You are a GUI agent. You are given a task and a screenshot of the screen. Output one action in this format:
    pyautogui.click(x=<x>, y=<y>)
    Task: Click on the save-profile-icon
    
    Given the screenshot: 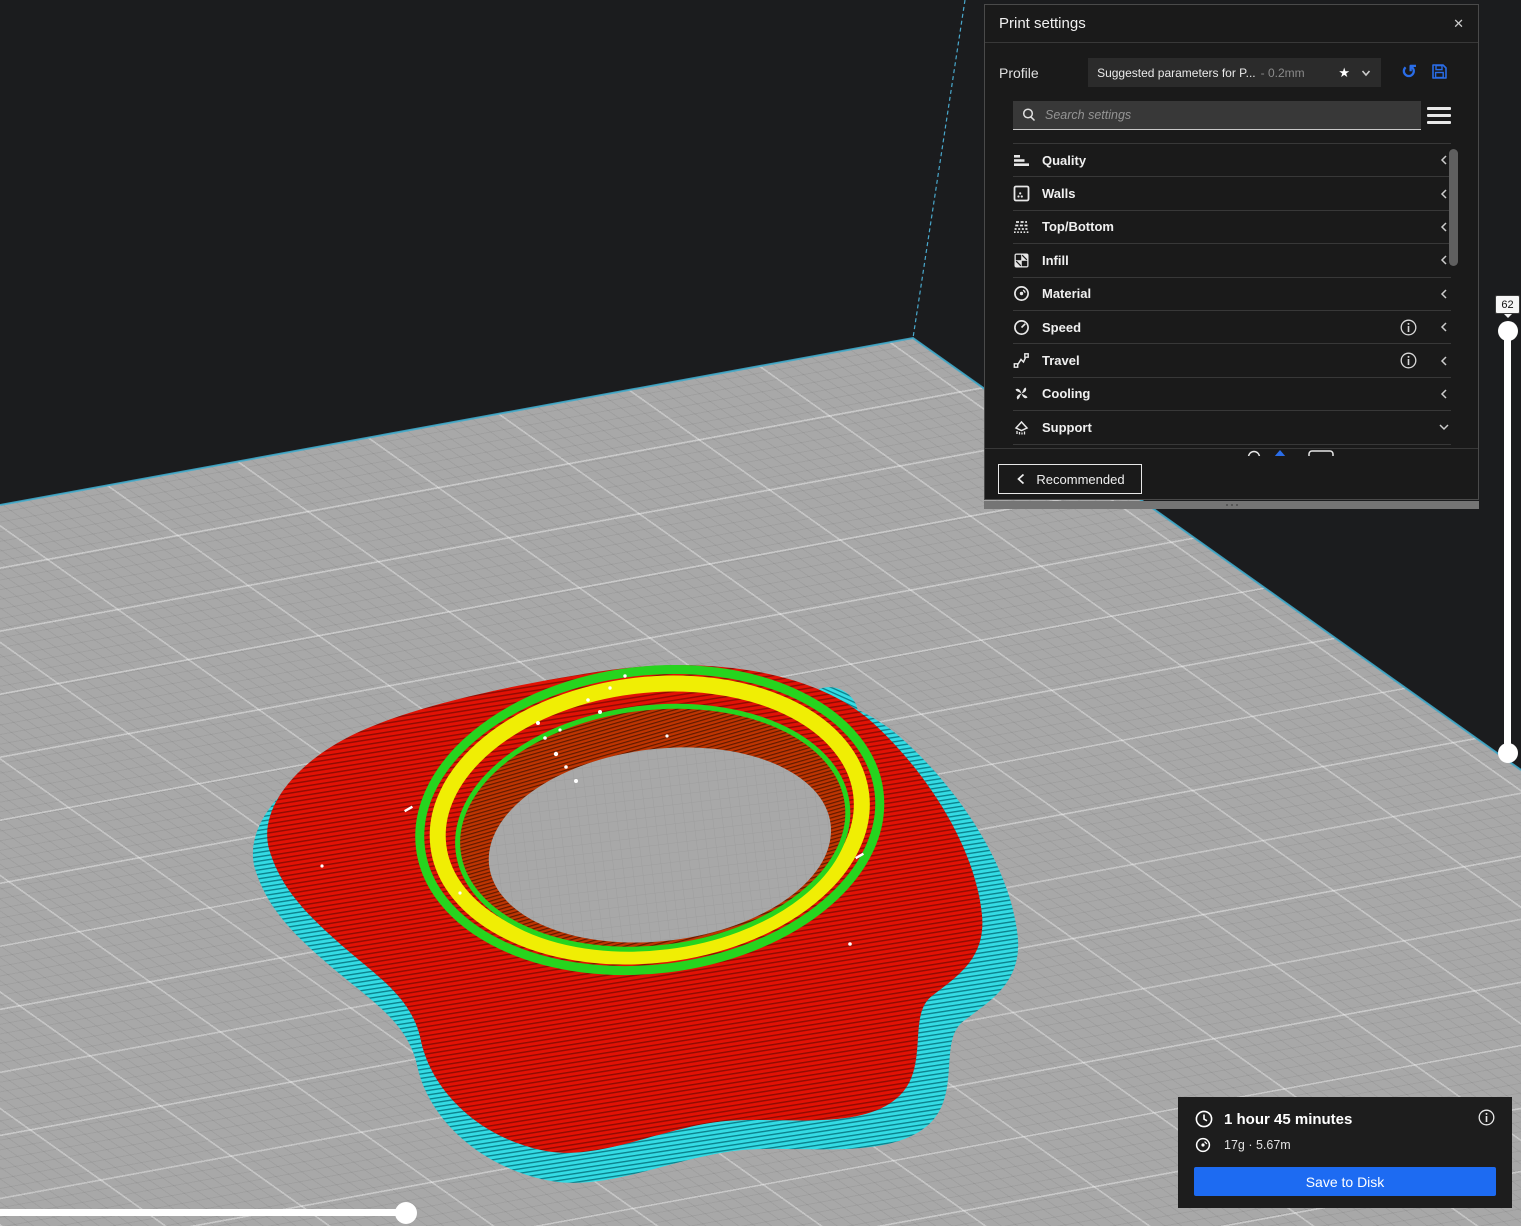 What is the action you would take?
    pyautogui.click(x=1439, y=73)
    